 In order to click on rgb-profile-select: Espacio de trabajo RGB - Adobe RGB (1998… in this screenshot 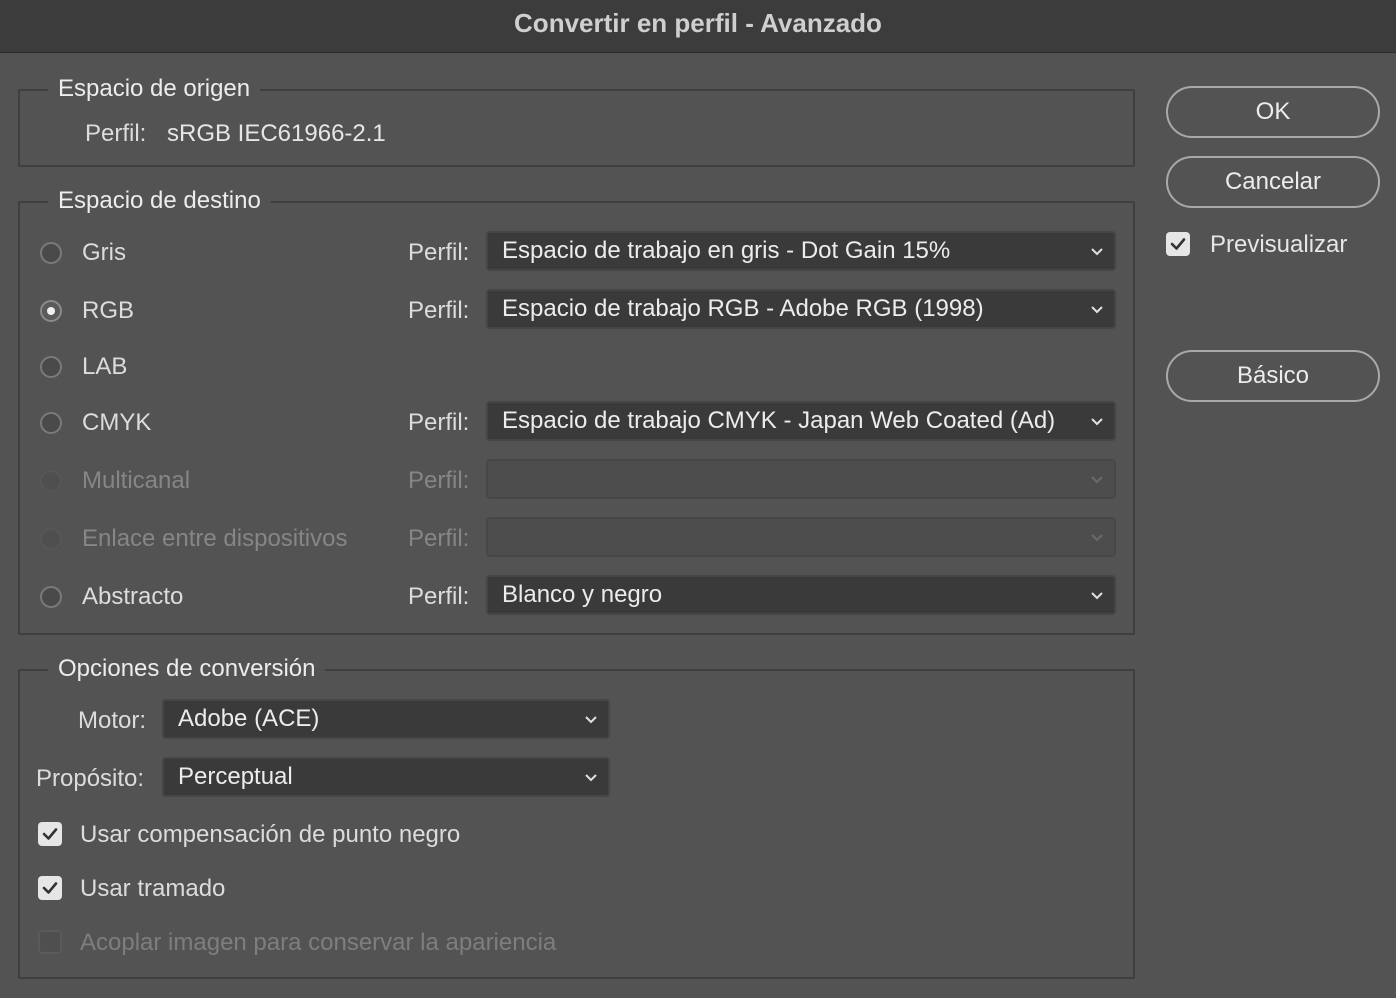, I will do `click(801, 309)`.